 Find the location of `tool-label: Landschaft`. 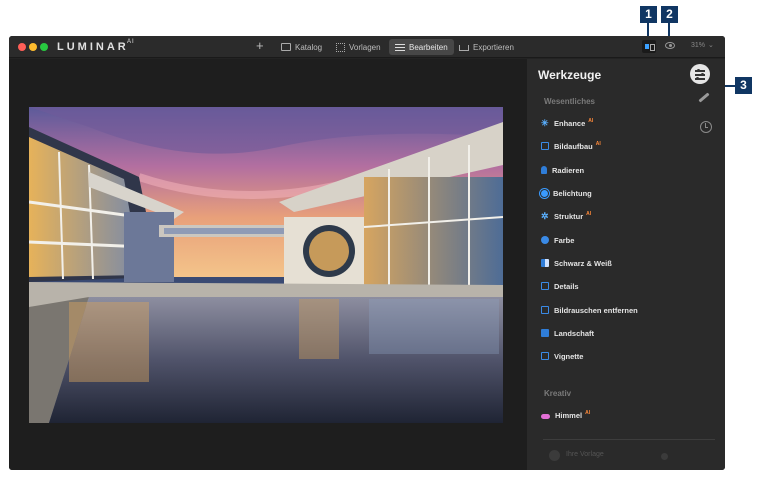

tool-label: Landschaft is located at coordinates (574, 333).